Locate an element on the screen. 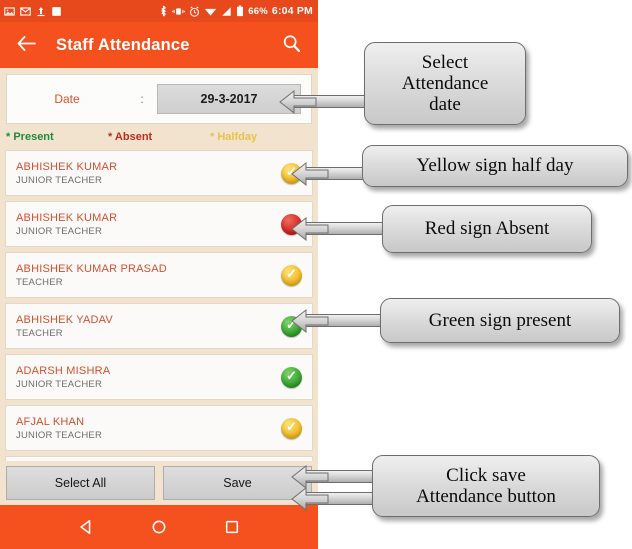 Image resolution: width=632 pixels, height=549 pixels. app-bar: Staff Attendance is located at coordinates (159, 45).